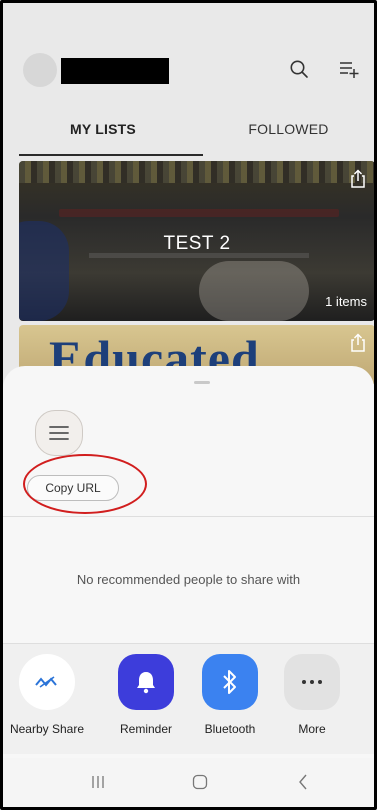 The height and width of the screenshot is (810, 377). What do you see at coordinates (85, 484) in the screenshot?
I see `highlight-annotation` at bounding box center [85, 484].